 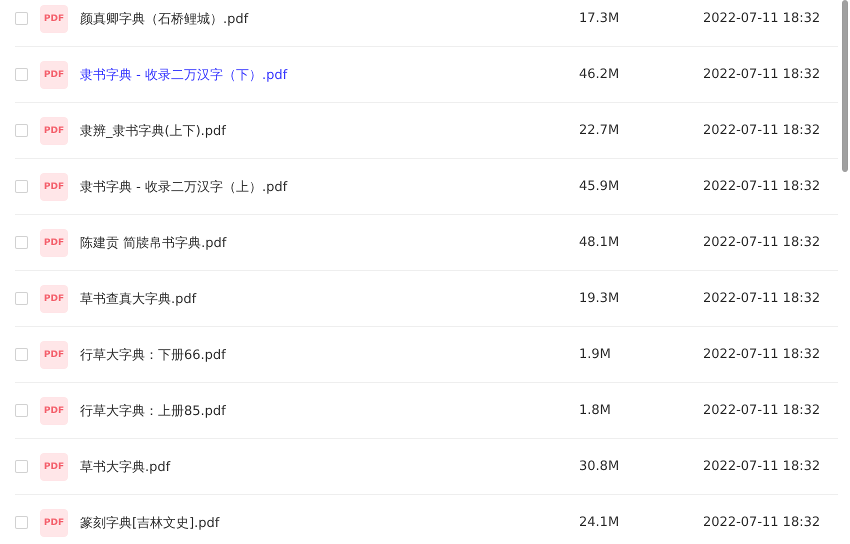 I want to click on file-size: 46.2M, so click(x=599, y=74).